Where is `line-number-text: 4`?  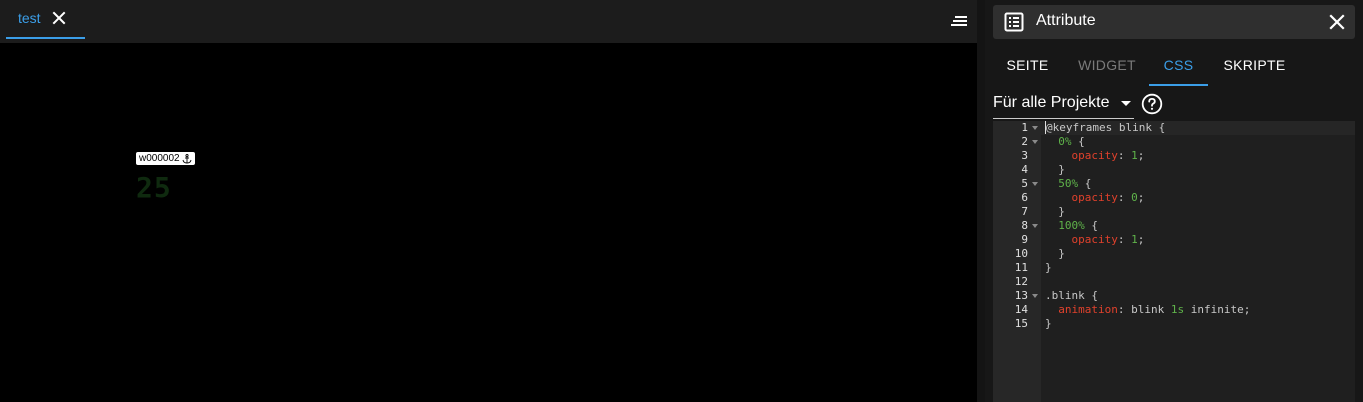 line-number-text: 4 is located at coordinates (1024, 169).